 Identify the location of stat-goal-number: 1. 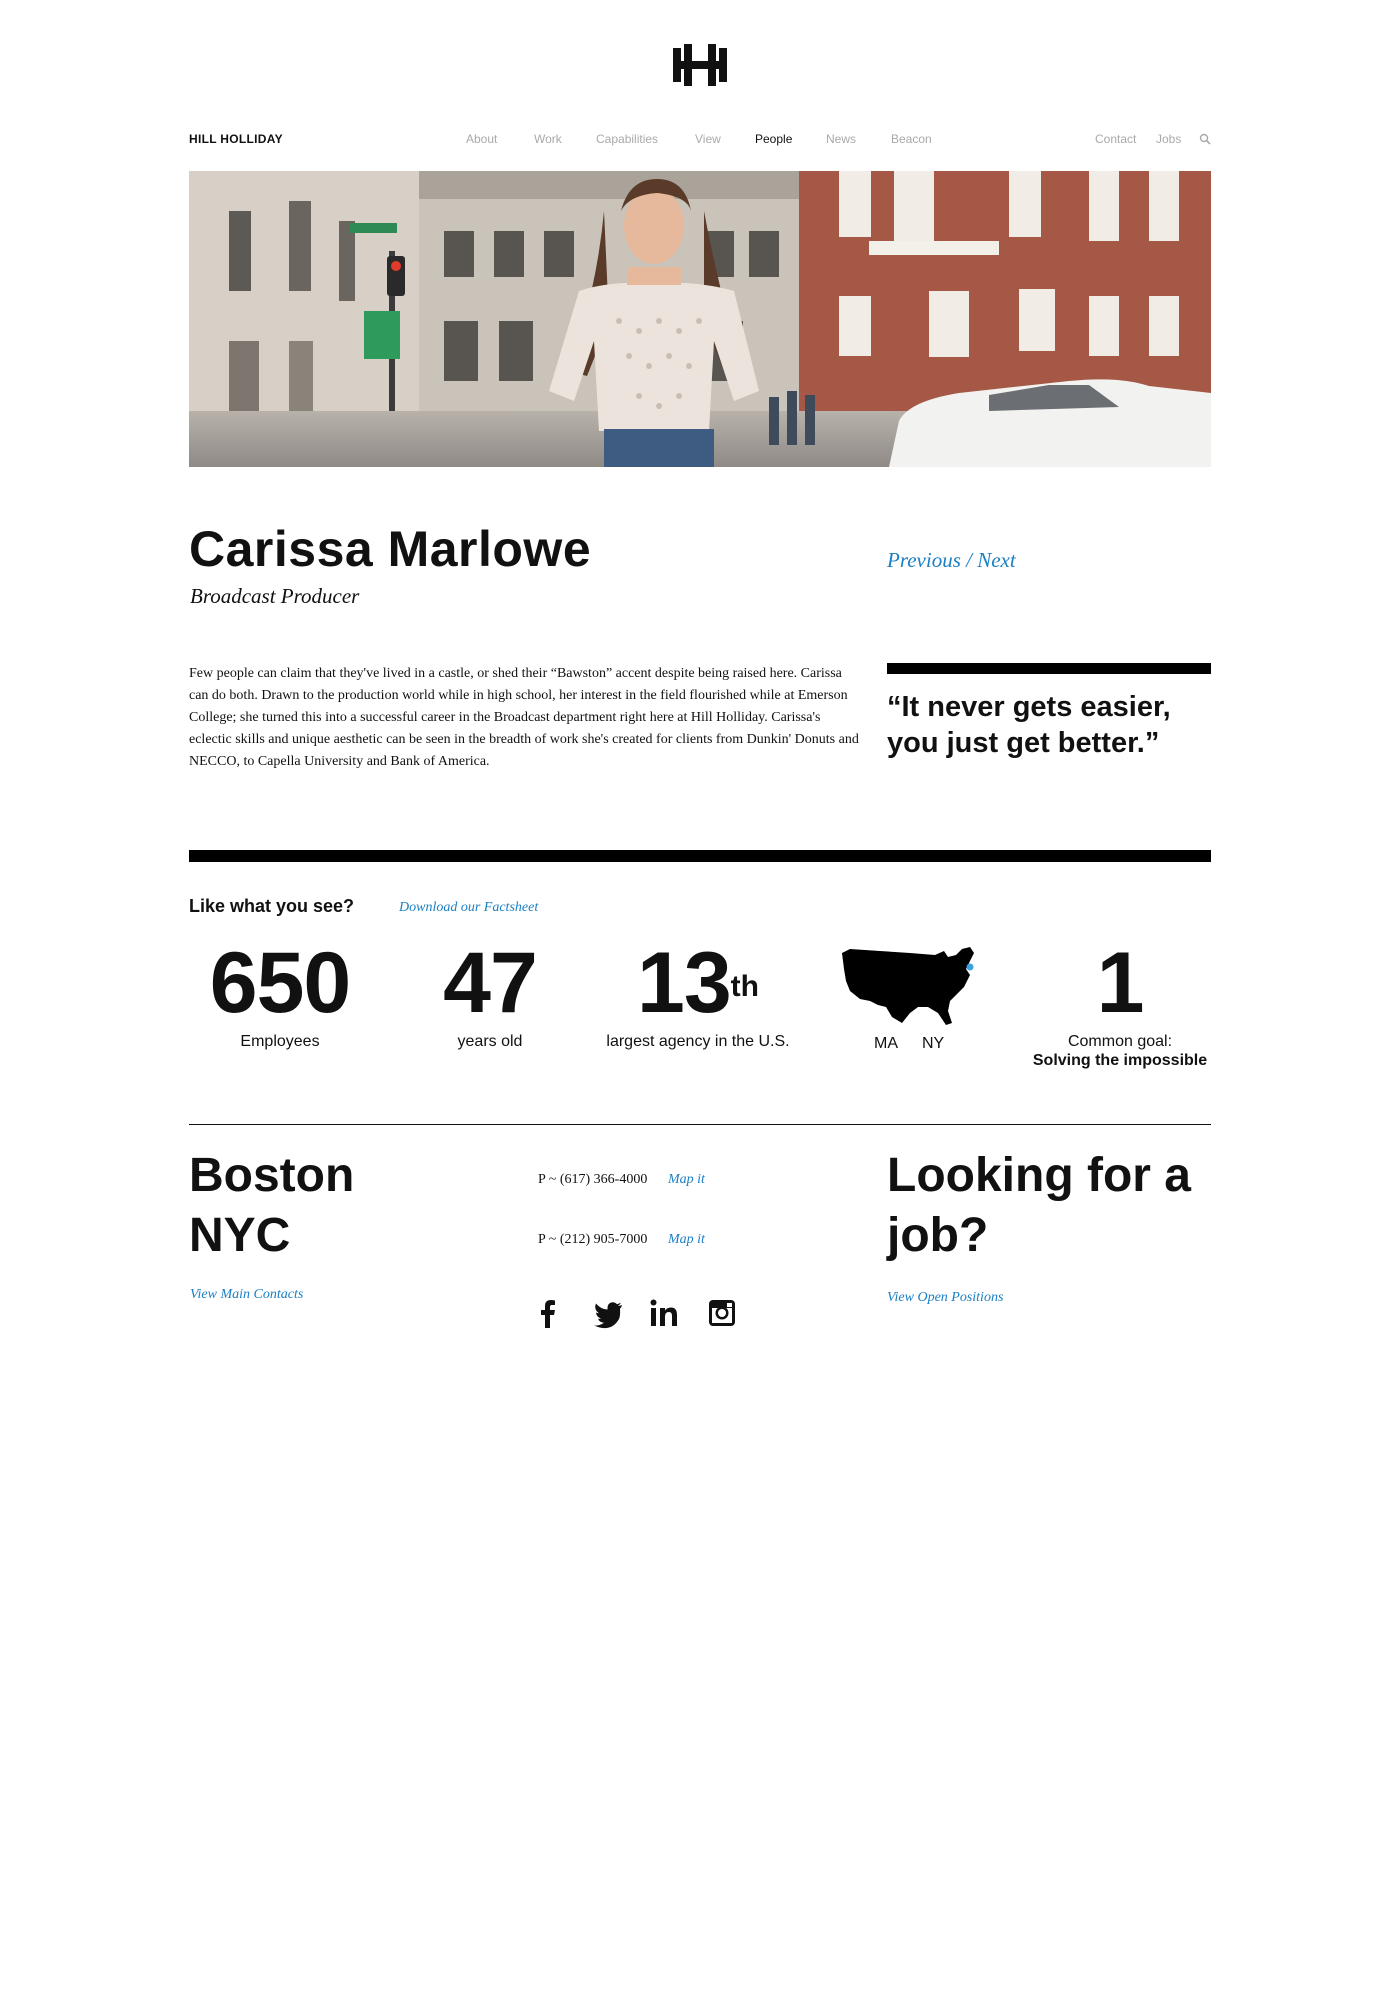
(1120, 983).